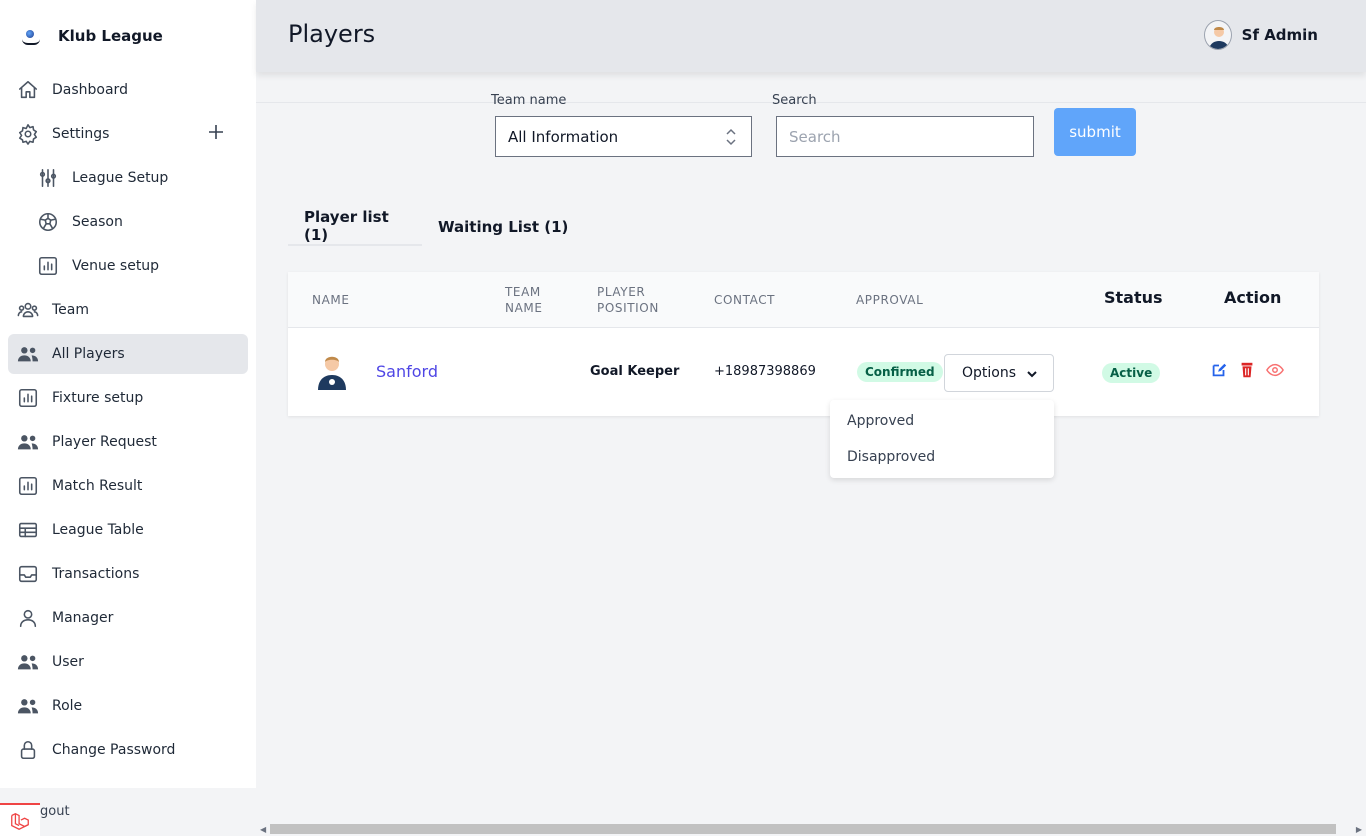 Image resolution: width=1366 pixels, height=836 pixels. Describe the element at coordinates (745, 300) in the screenshot. I see `th-contact: CONTACT` at that location.